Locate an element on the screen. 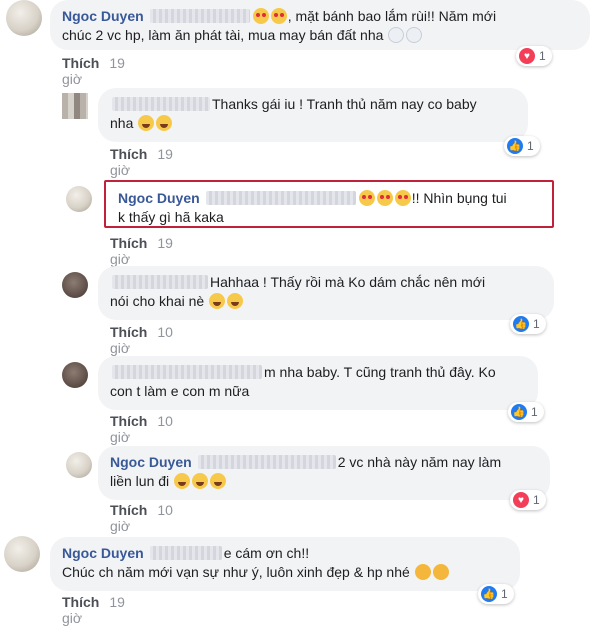  comment-text: e cám ơn ch!! is located at coordinates (266, 553).